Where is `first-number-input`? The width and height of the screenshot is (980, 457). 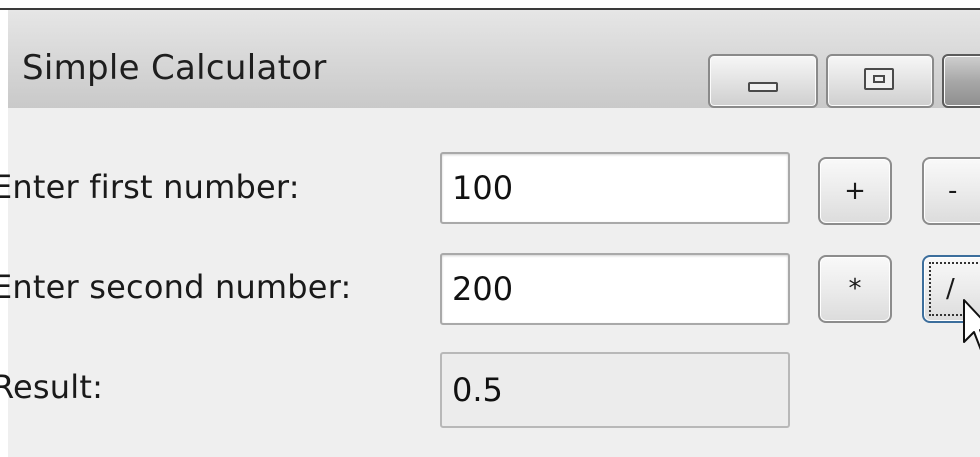 first-number-input is located at coordinates (615, 188).